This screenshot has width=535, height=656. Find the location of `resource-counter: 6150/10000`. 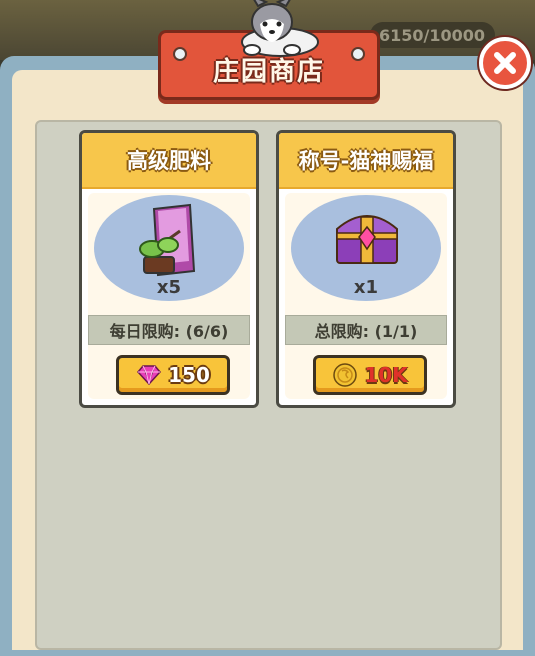

resource-counter: 6150/10000 is located at coordinates (432, 35).